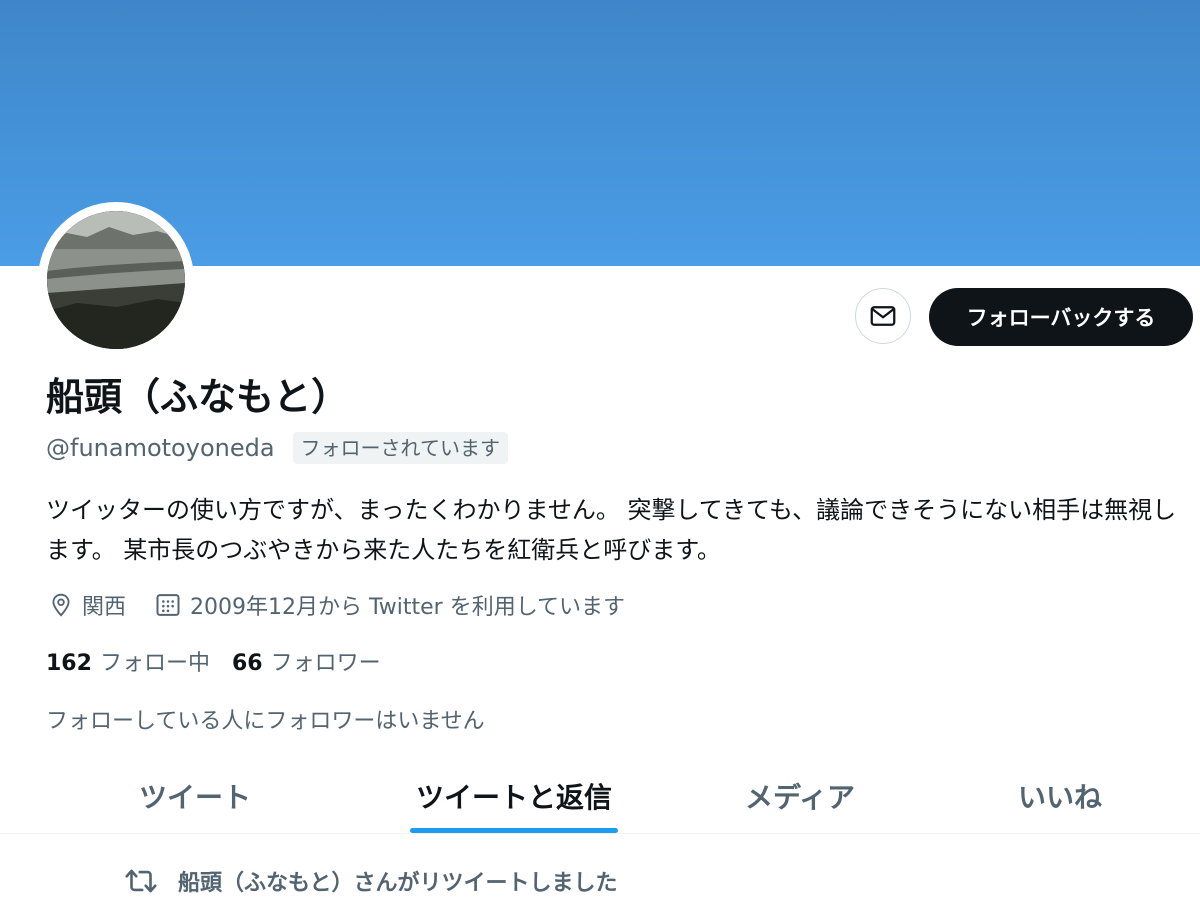 Image resolution: width=1200 pixels, height=900 pixels. What do you see at coordinates (514, 796) in the screenshot?
I see `tab-tweets-and-replies: ツイートと返信` at bounding box center [514, 796].